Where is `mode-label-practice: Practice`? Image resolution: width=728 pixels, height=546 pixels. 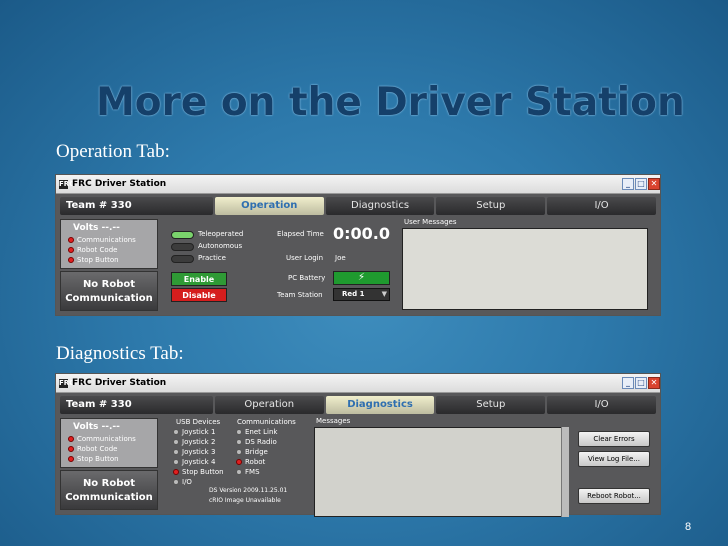 mode-label-practice: Practice is located at coordinates (212, 258).